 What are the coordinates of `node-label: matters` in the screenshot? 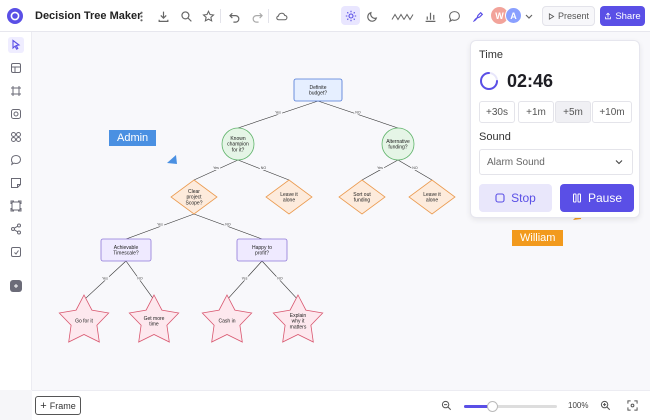 It's located at (298, 327).